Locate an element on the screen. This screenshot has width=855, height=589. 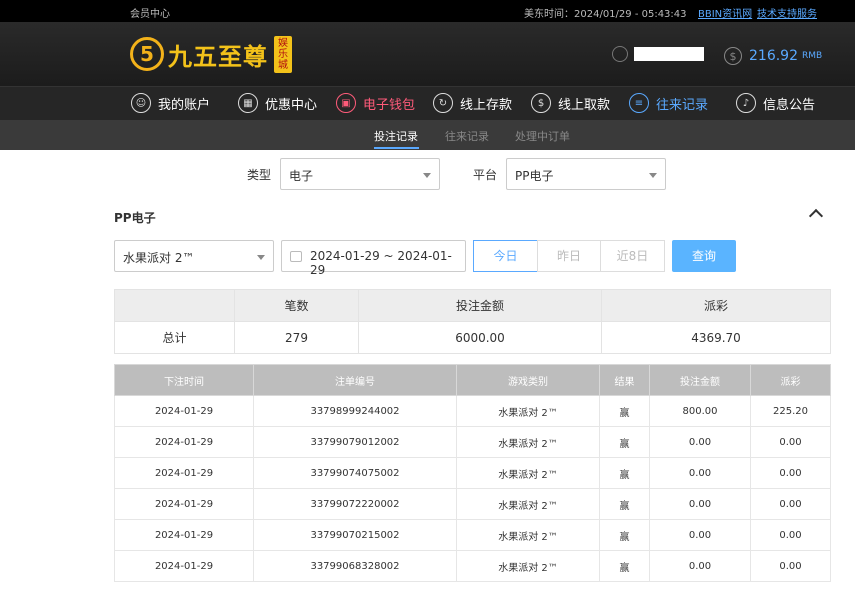
logo-mark: 5 is located at coordinates (147, 54).